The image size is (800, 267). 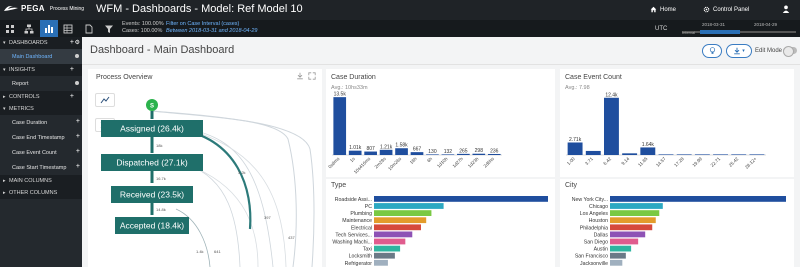 I want to click on category-label: San Francisco, so click(x=591, y=257).